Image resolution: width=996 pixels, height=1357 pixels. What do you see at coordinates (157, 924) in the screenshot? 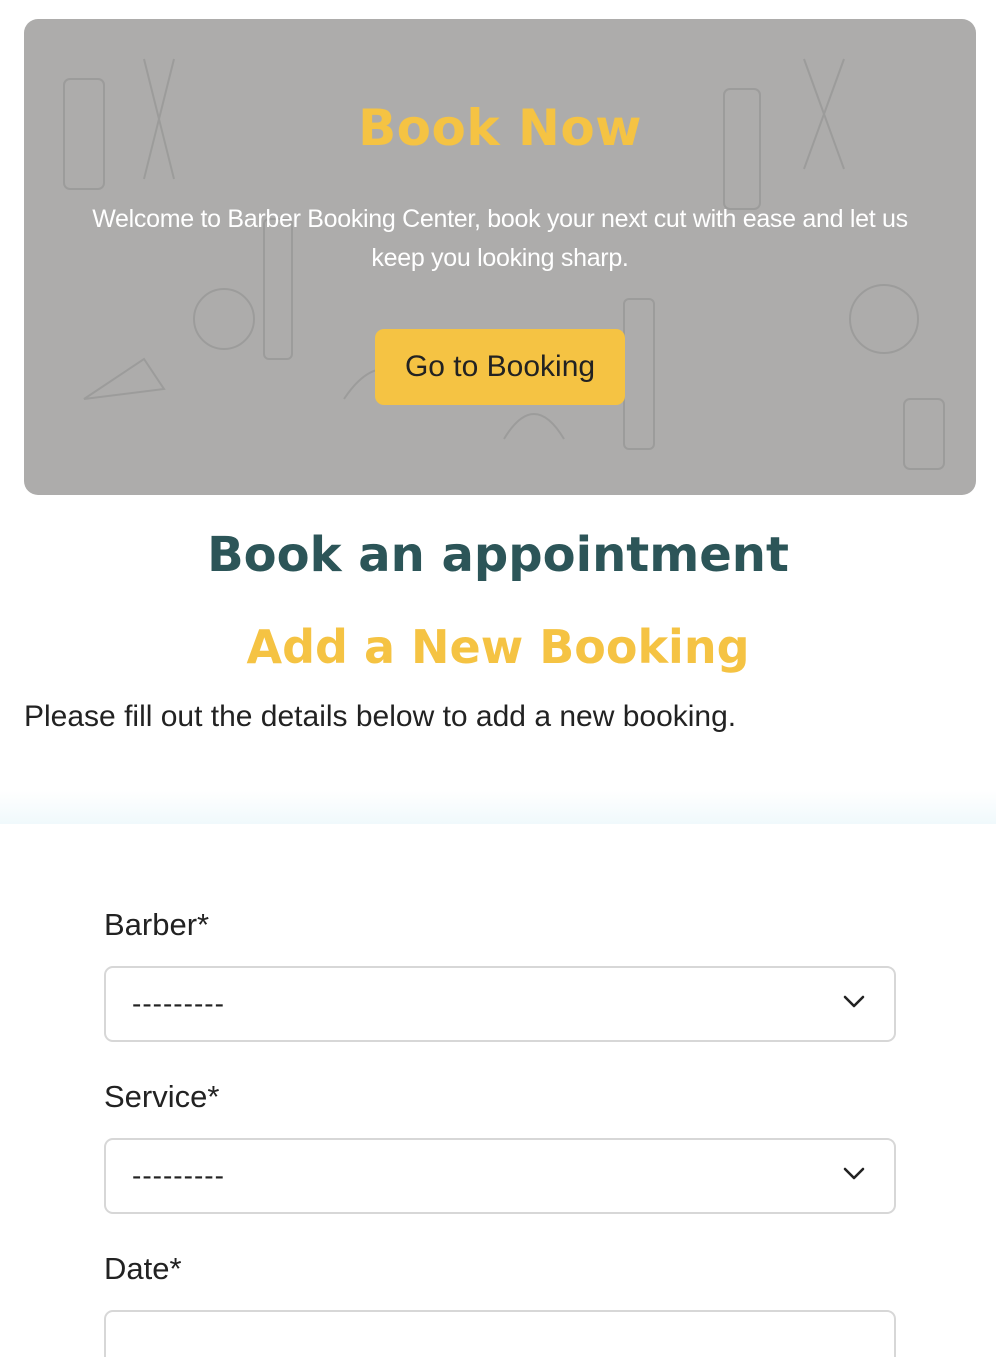
I see `barber-label: Barber*` at bounding box center [157, 924].